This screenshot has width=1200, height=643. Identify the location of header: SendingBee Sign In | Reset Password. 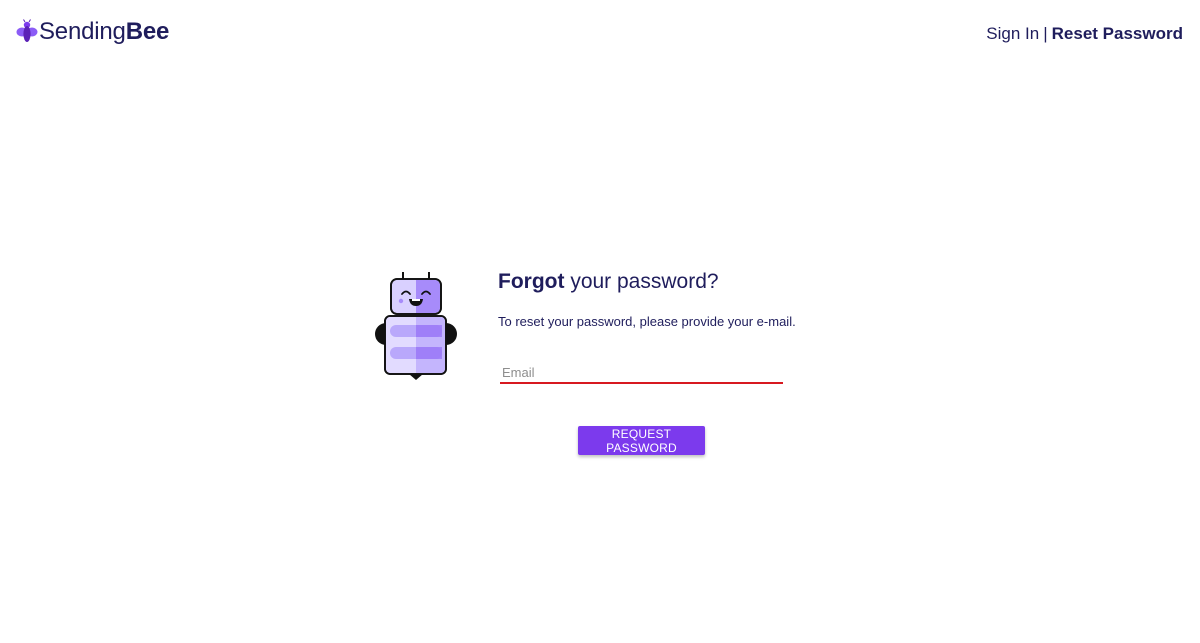
(600, 34).